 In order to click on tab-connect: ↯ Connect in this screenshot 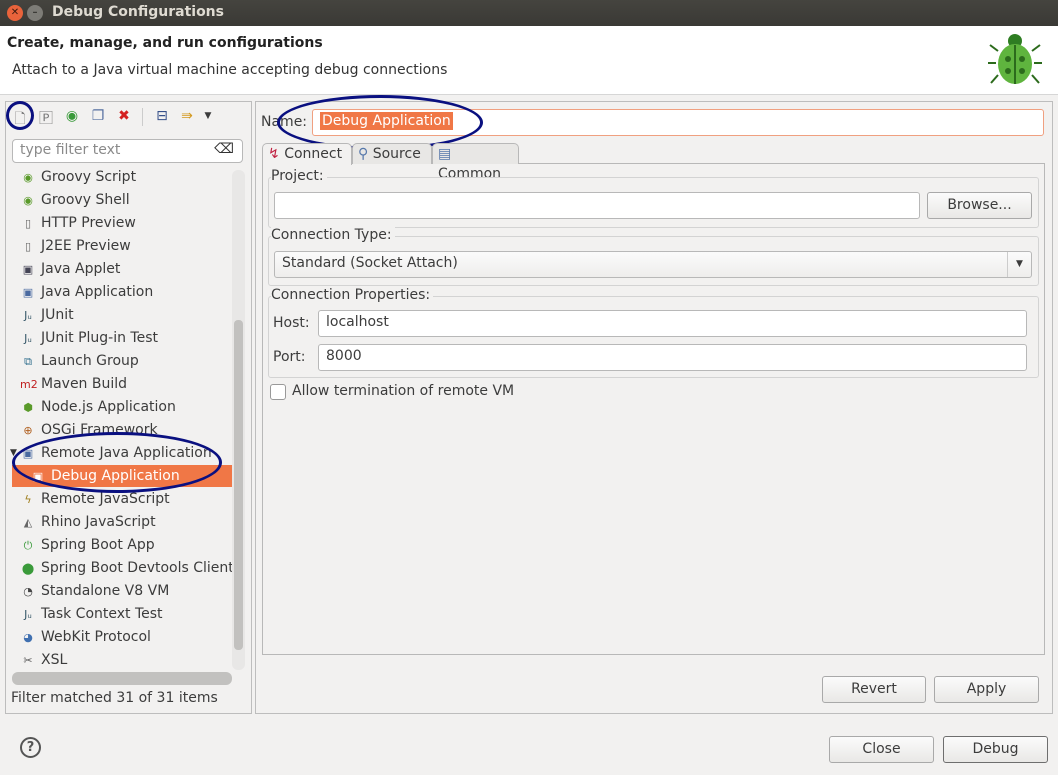, I will do `click(307, 154)`.